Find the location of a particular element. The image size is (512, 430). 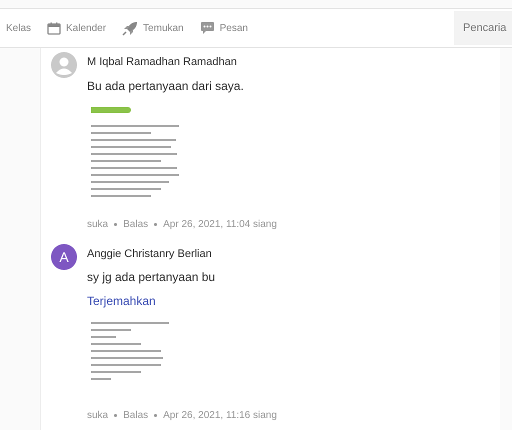

calendar-icon is located at coordinates (54, 28).